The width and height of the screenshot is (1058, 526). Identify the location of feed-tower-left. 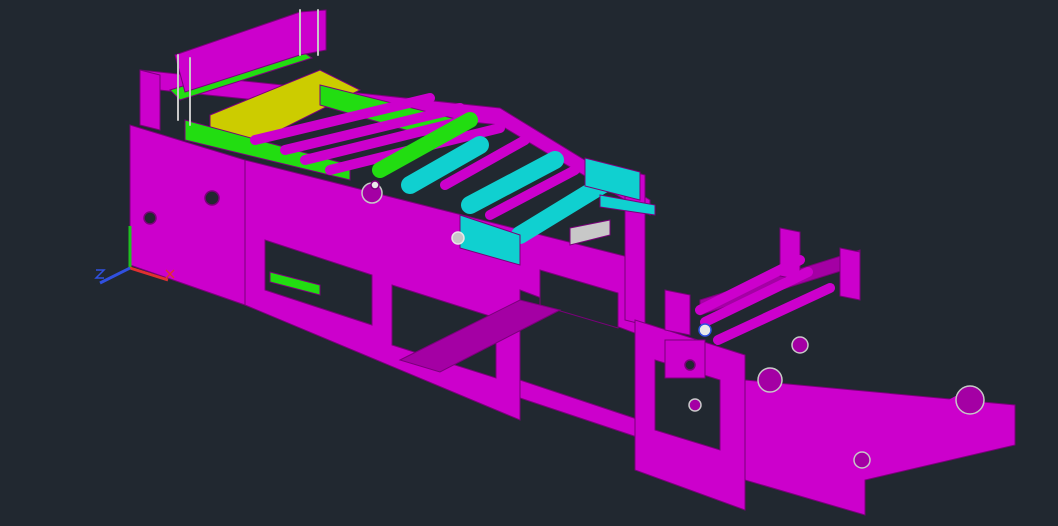
(677, 312).